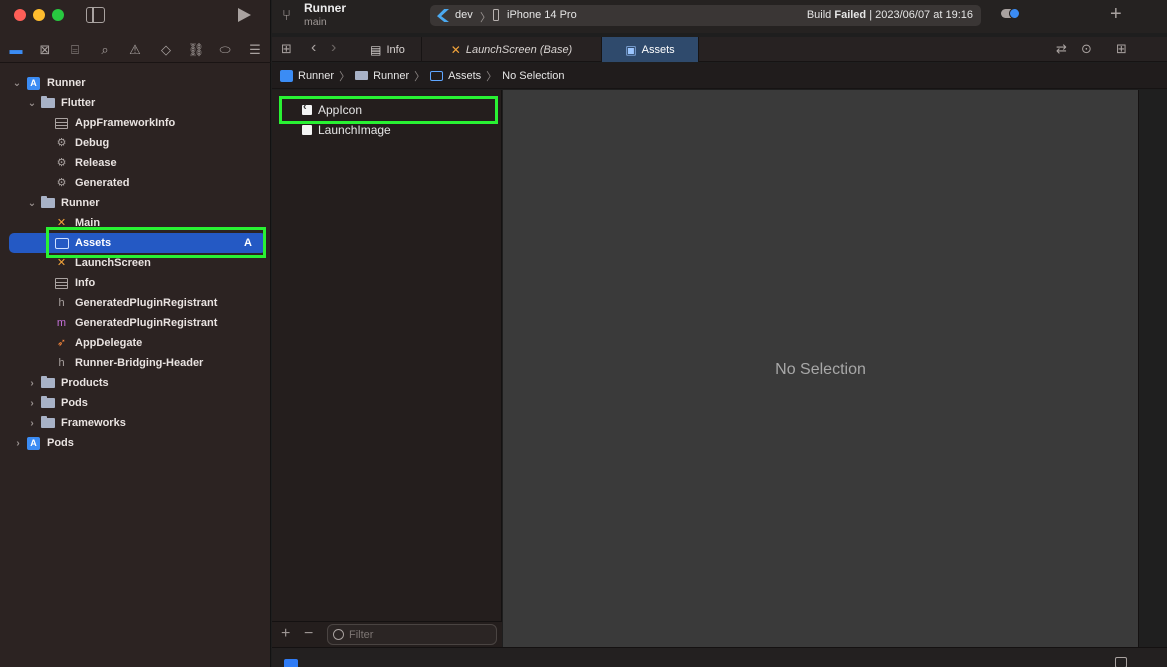  I want to click on cloud-status-icon, so click(1010, 13).